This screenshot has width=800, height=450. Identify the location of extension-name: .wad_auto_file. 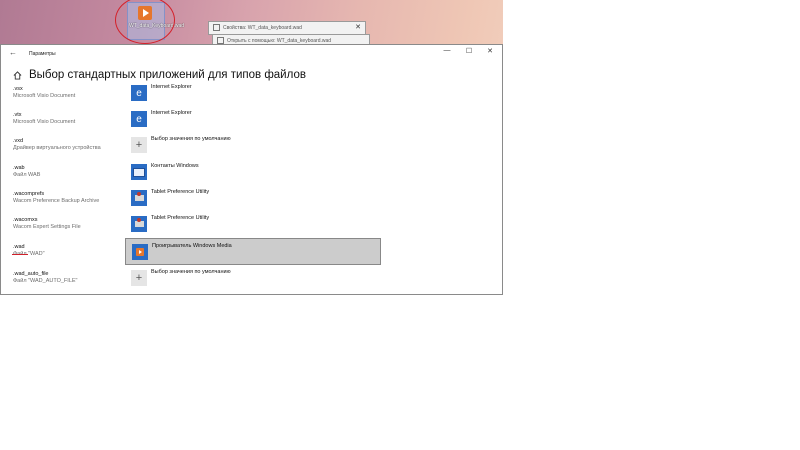
(31, 274).